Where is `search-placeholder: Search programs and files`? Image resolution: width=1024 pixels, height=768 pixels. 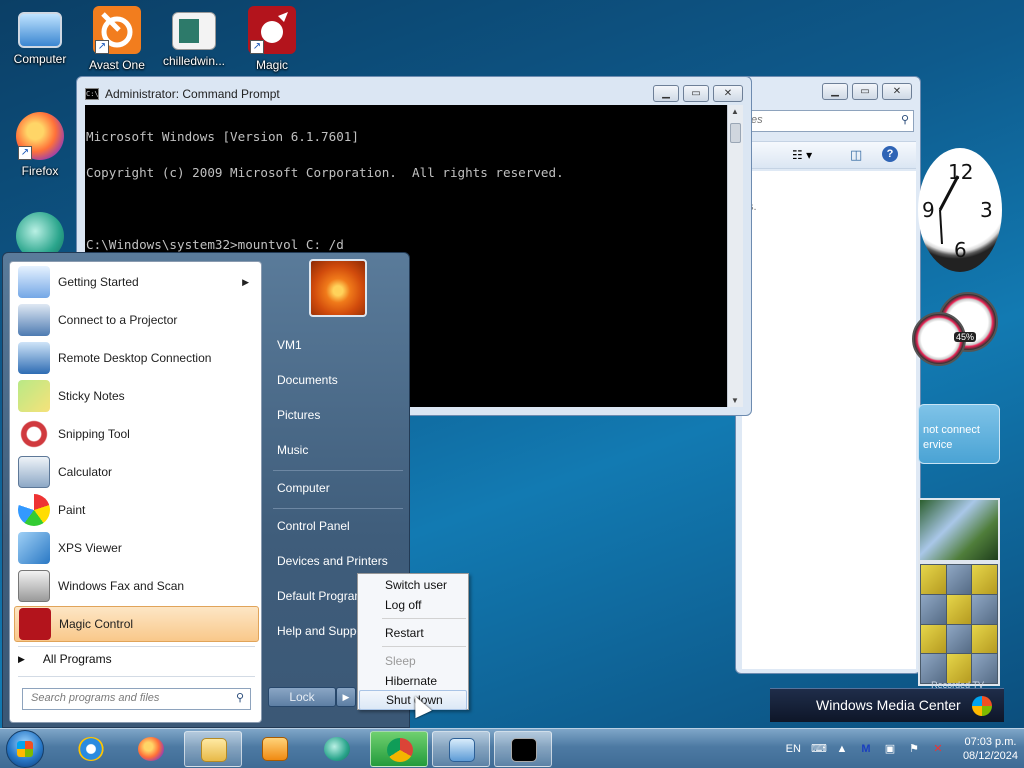
search-placeholder: Search programs and files is located at coordinates (95, 698).